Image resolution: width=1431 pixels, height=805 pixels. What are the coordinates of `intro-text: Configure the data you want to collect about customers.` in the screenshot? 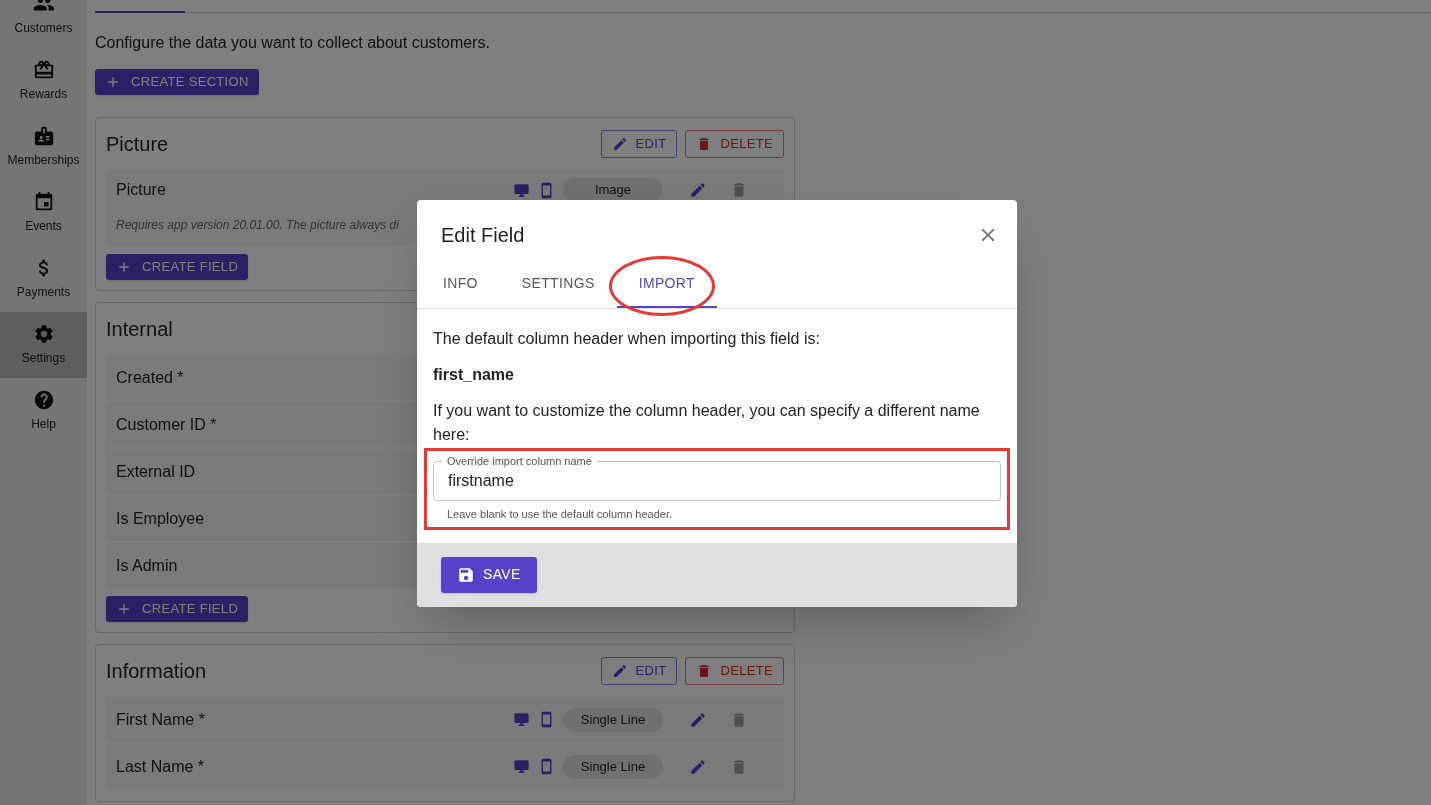 It's located at (293, 43).